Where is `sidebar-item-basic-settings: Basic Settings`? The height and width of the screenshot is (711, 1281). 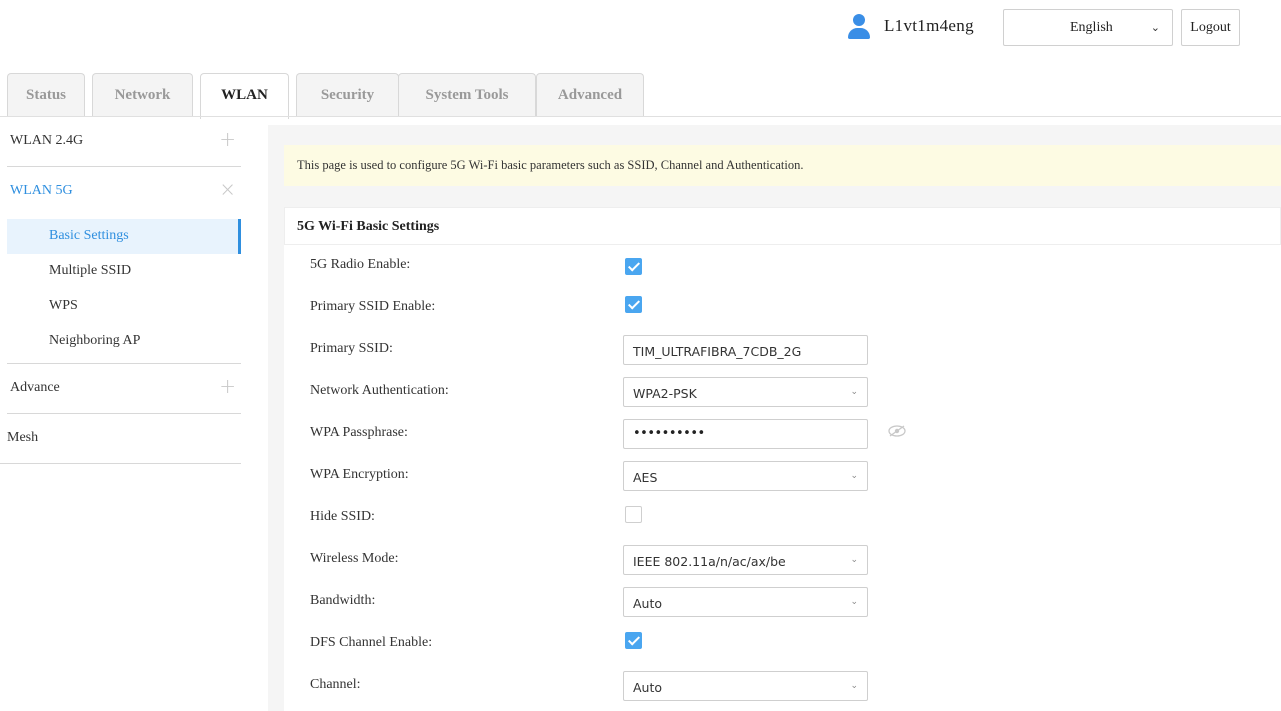
sidebar-item-basic-settings: Basic Settings is located at coordinates (124, 236).